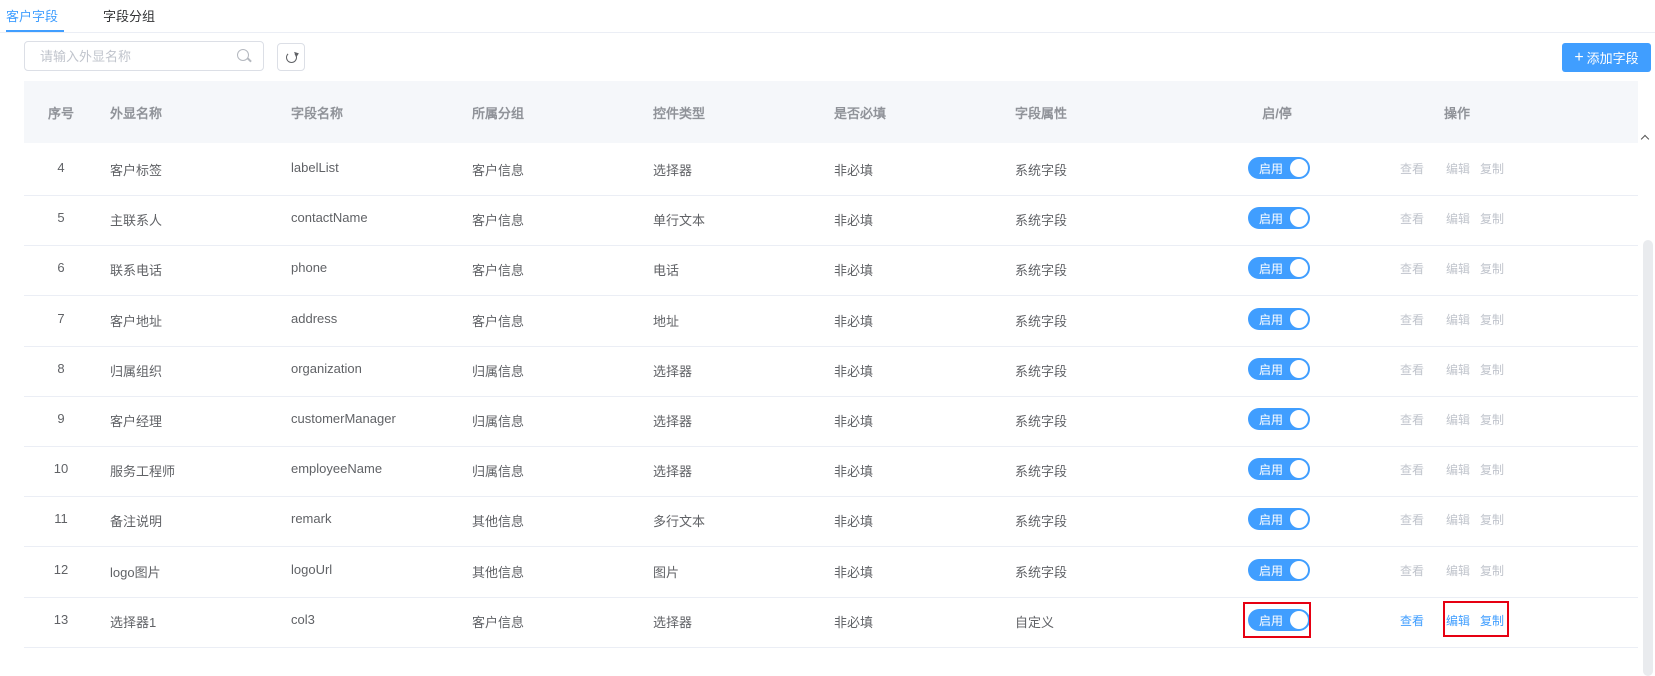 This screenshot has width=1655, height=676. I want to click on tab-field-groups: 字段分组, so click(129, 15).